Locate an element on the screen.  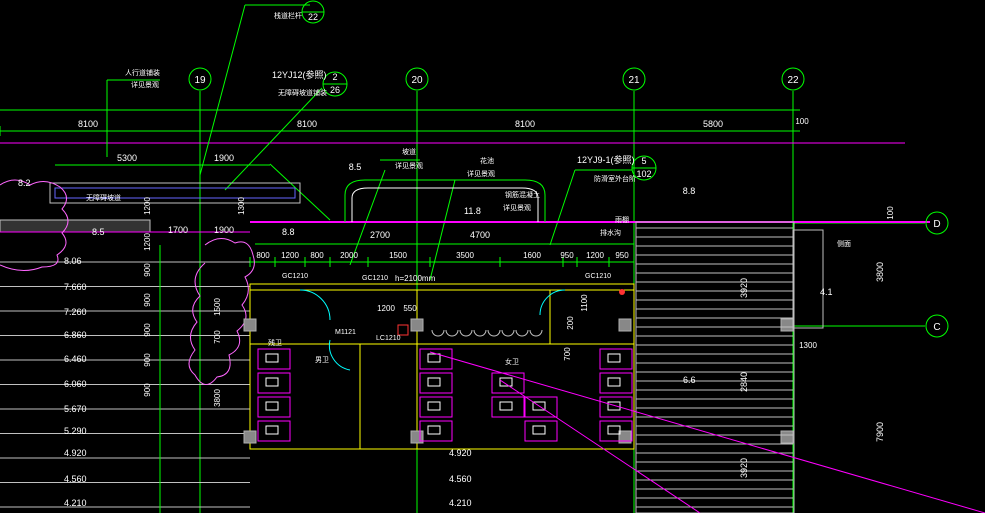
label-male-wc: 男卫 is located at coordinates (322, 360).